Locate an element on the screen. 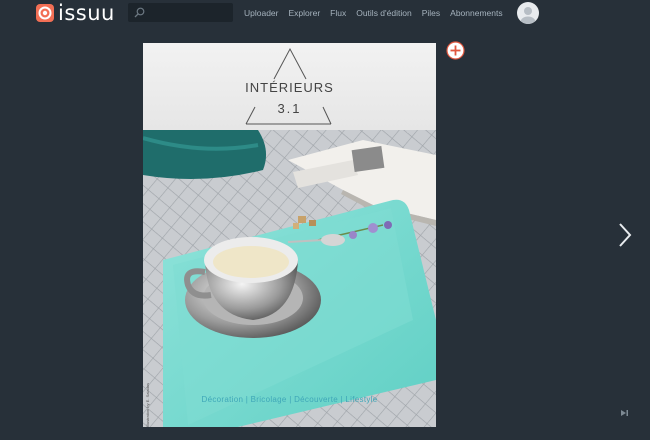  logo-wordmark: issuu is located at coordinates (86, 13).